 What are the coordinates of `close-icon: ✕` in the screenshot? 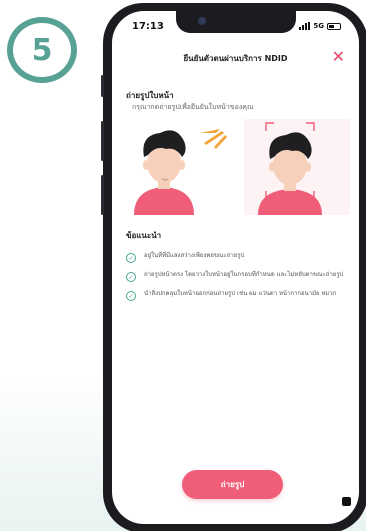 It's located at (338, 57).